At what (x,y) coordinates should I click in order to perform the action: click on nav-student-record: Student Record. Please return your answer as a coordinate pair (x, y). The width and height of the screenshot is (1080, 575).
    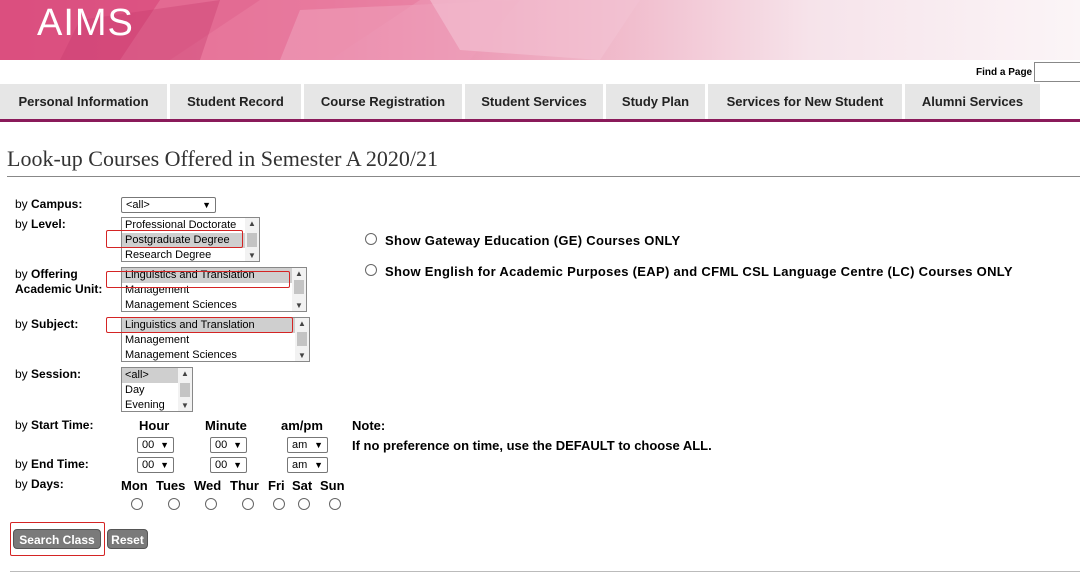
    Looking at the image, I should click on (235, 101).